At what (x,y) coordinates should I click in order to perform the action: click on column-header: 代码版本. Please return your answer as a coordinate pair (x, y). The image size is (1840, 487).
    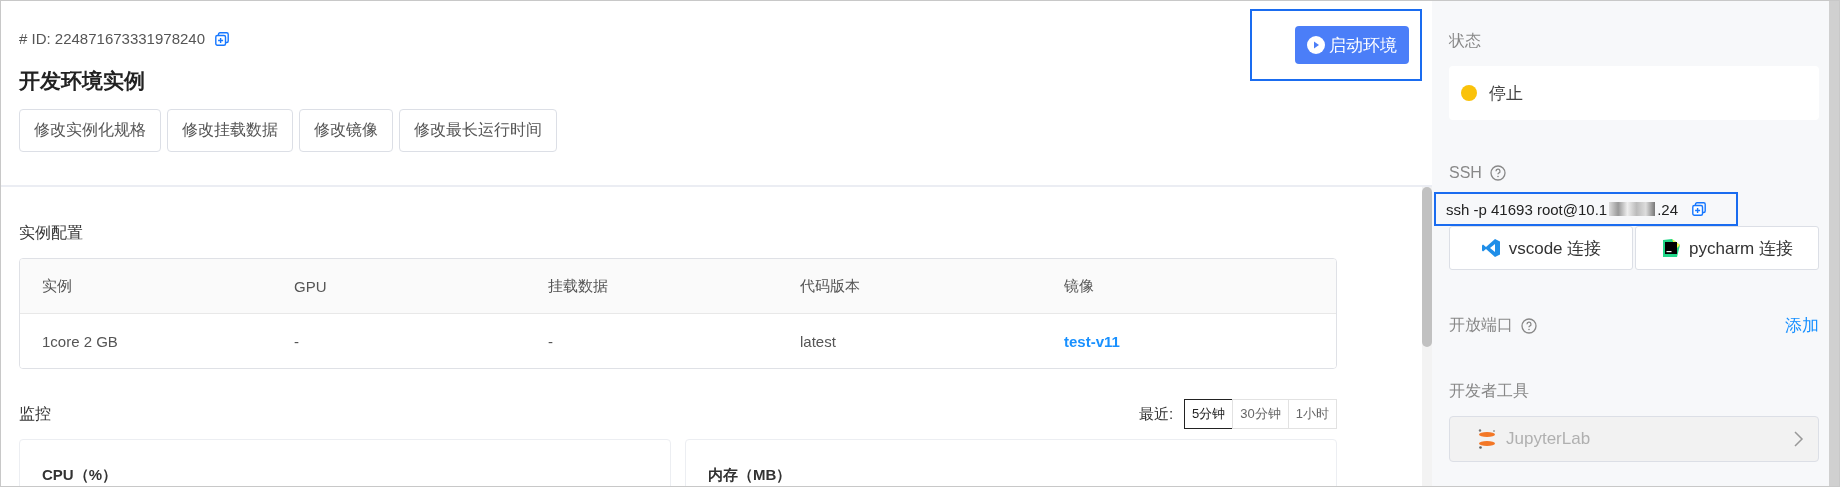
    Looking at the image, I should click on (830, 286).